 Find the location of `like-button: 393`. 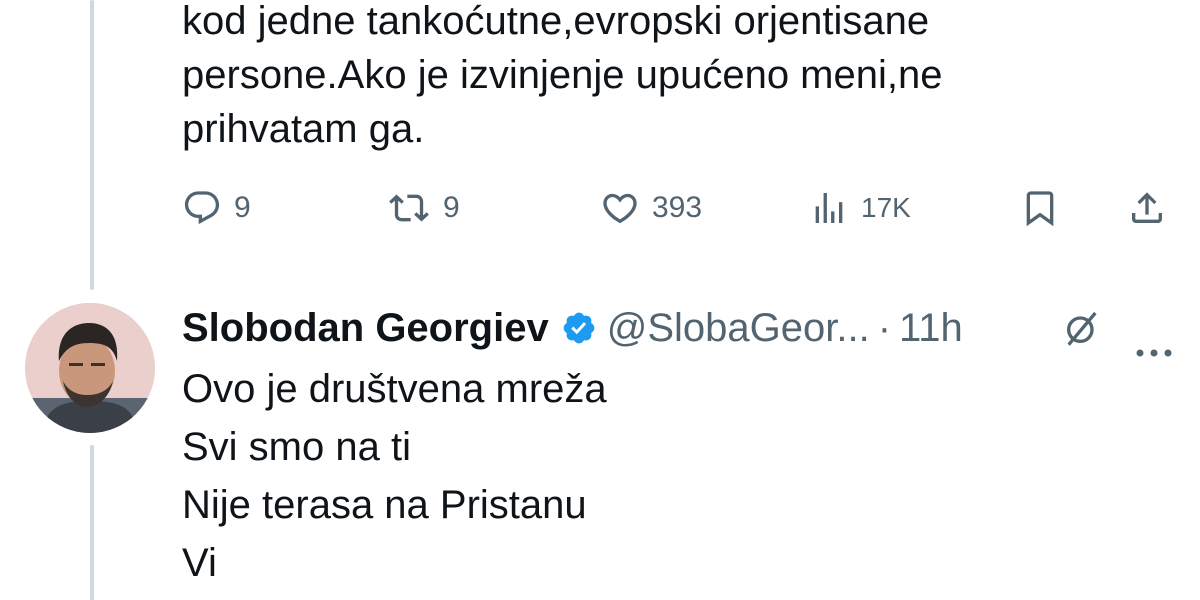

like-button: 393 is located at coordinates (651, 208).